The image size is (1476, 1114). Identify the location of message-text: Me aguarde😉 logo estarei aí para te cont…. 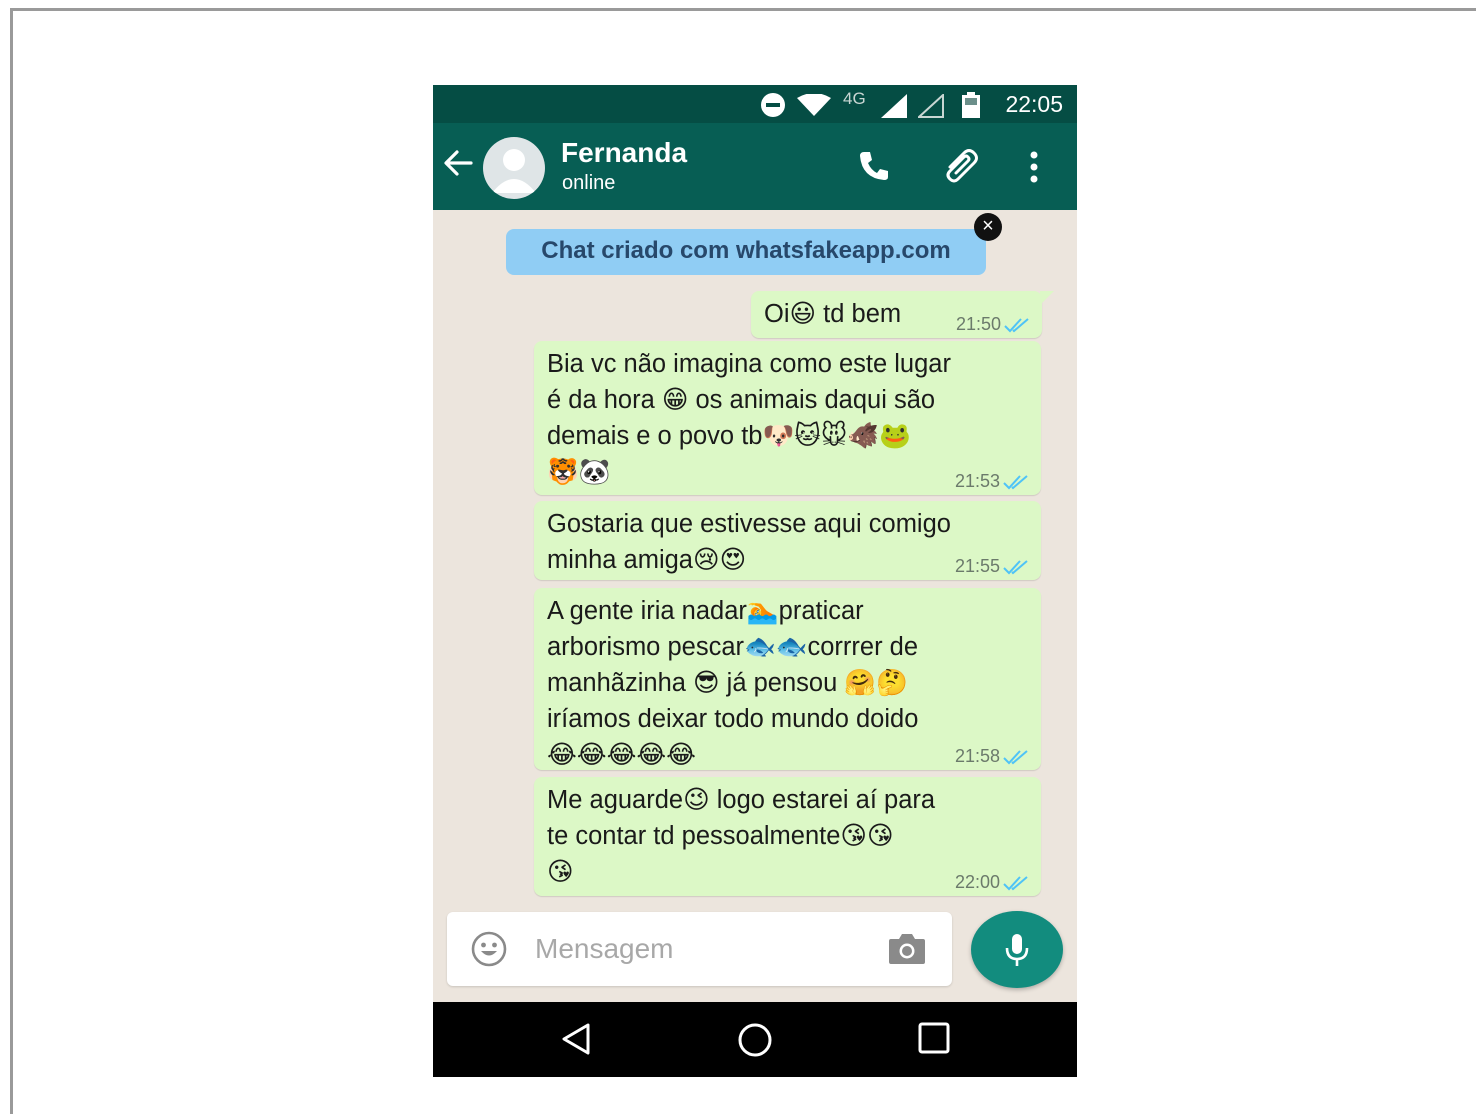
(741, 836).